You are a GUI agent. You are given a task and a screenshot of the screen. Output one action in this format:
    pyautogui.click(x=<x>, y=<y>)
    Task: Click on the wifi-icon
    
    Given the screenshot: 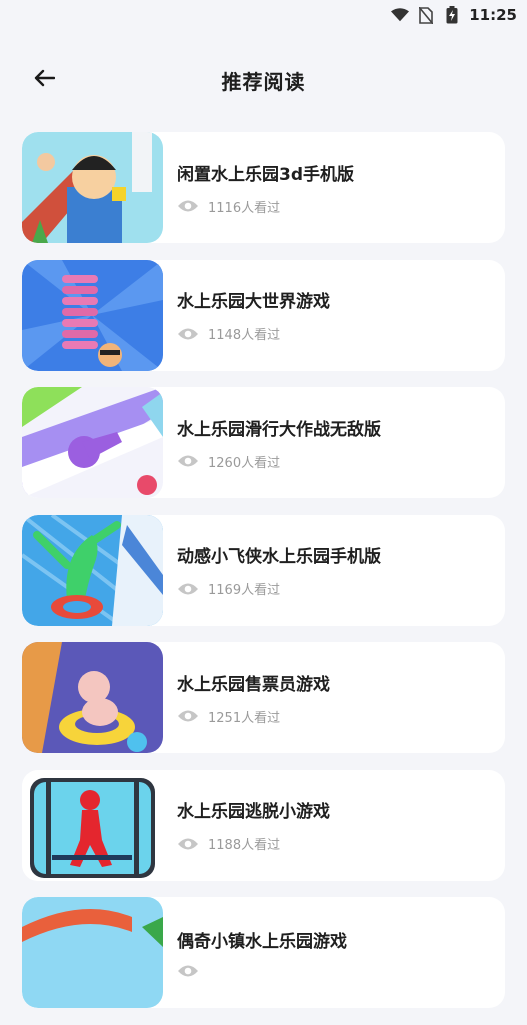 What is the action you would take?
    pyautogui.click(x=400, y=15)
    